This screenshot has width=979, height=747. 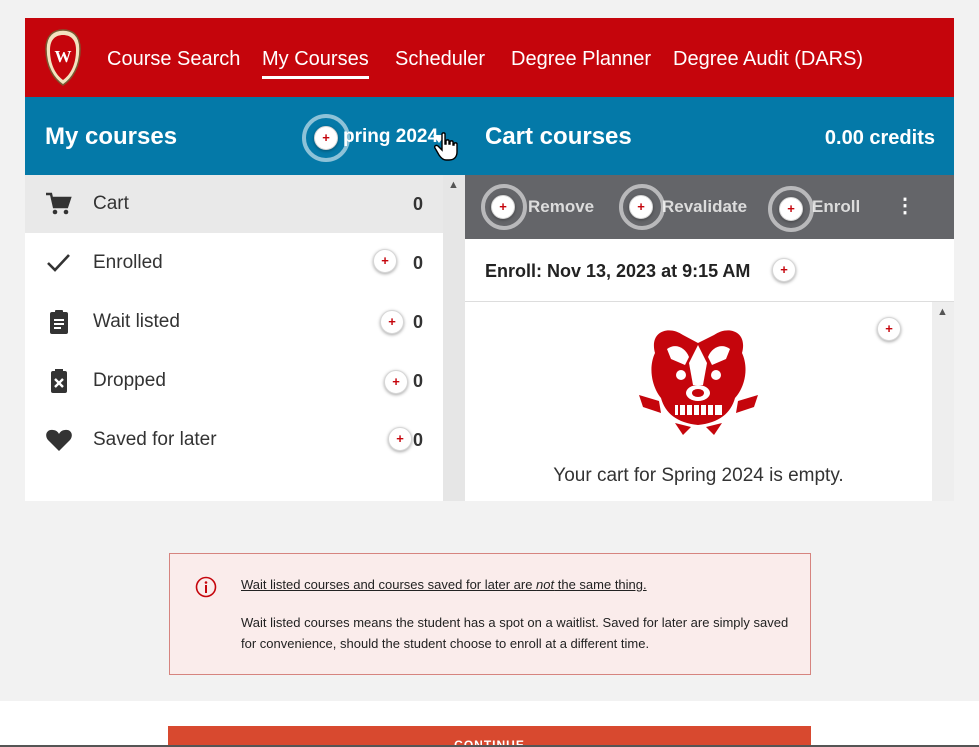 I want to click on enroll-button: Enroll, so click(x=836, y=207).